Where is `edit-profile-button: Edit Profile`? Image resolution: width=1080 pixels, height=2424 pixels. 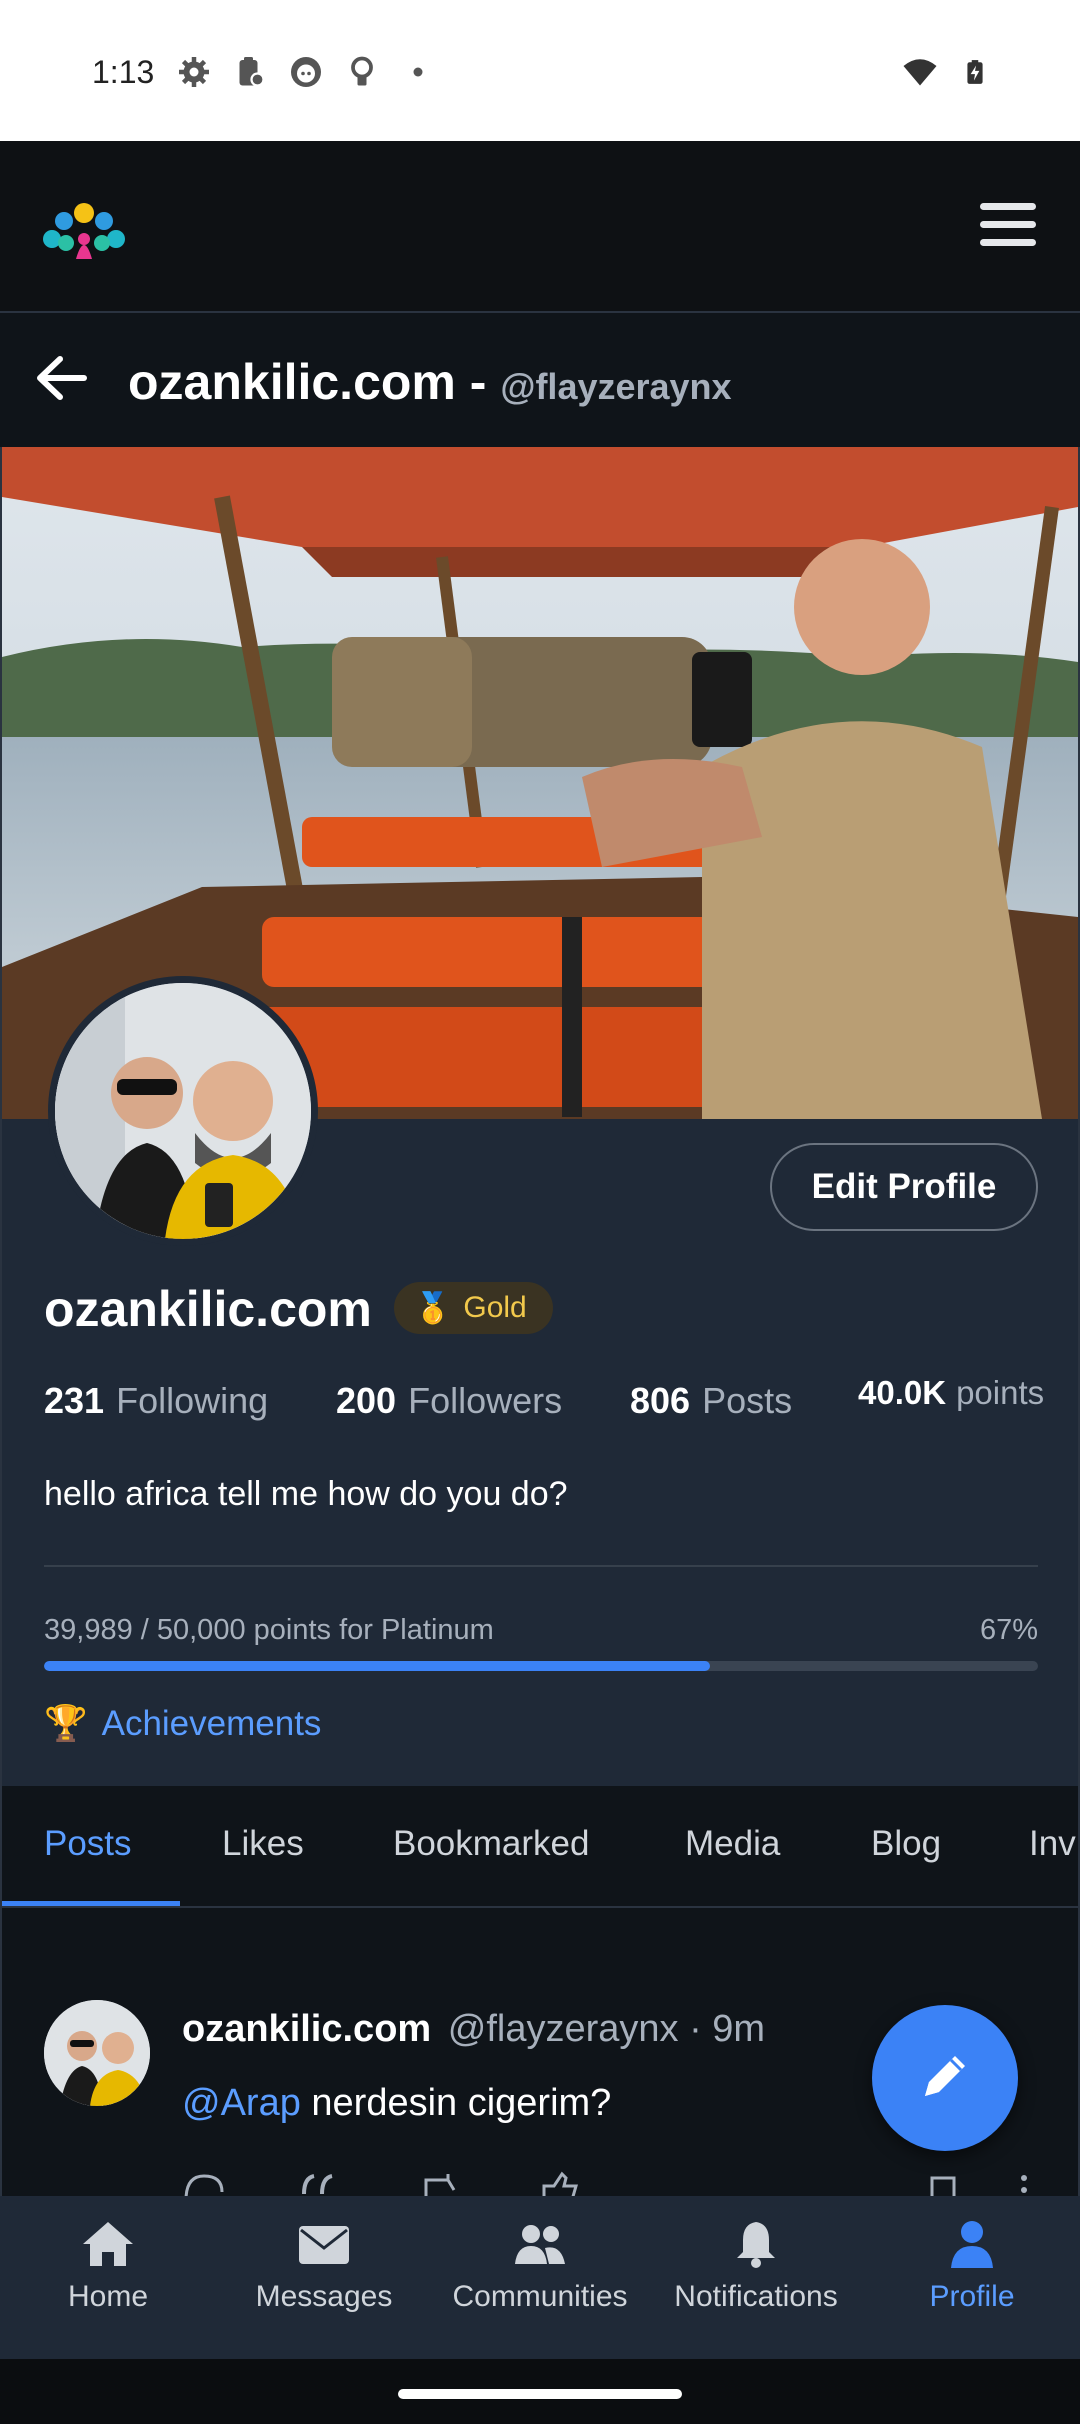 edit-profile-button: Edit Profile is located at coordinates (904, 1187).